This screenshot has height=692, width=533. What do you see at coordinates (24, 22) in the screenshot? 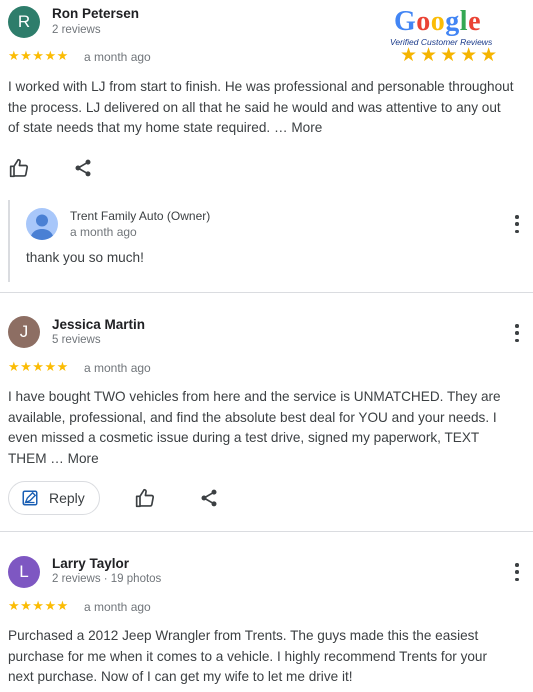
I see `avatar: R` at bounding box center [24, 22].